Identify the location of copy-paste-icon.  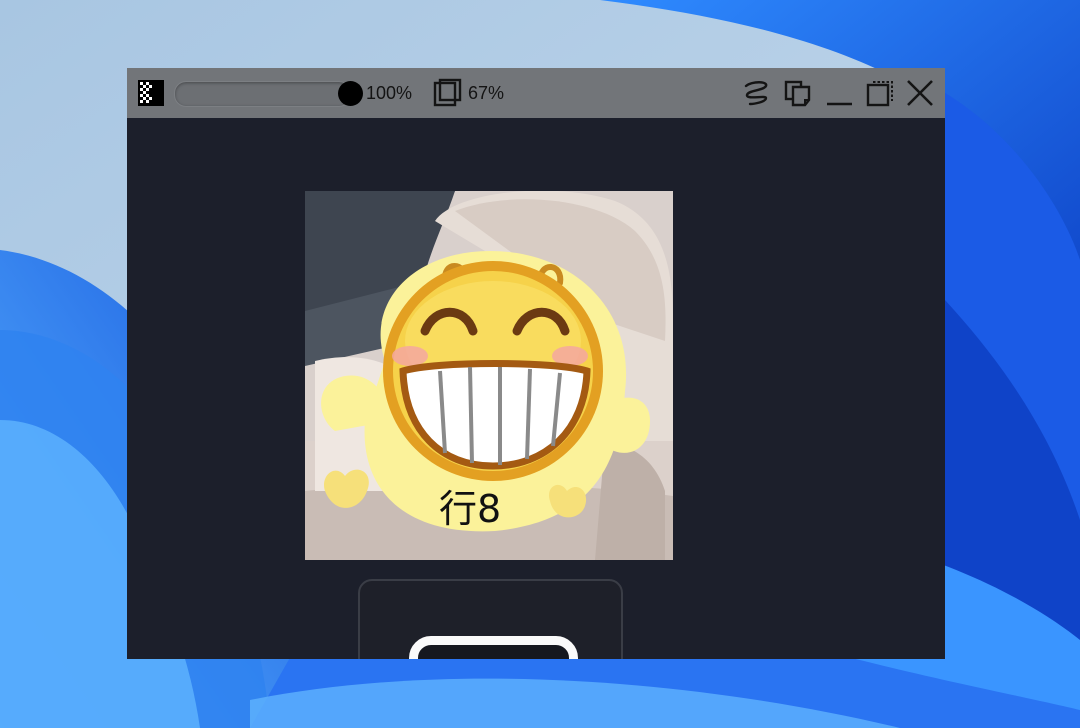
(798, 93).